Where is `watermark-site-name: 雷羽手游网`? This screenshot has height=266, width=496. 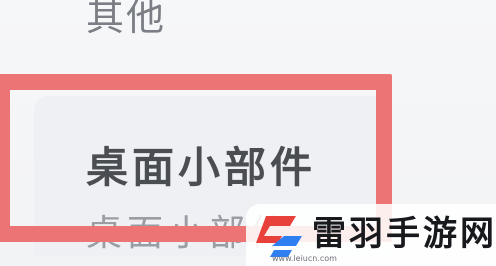
watermark-site-name: 雷羽手游网 is located at coordinates (404, 234).